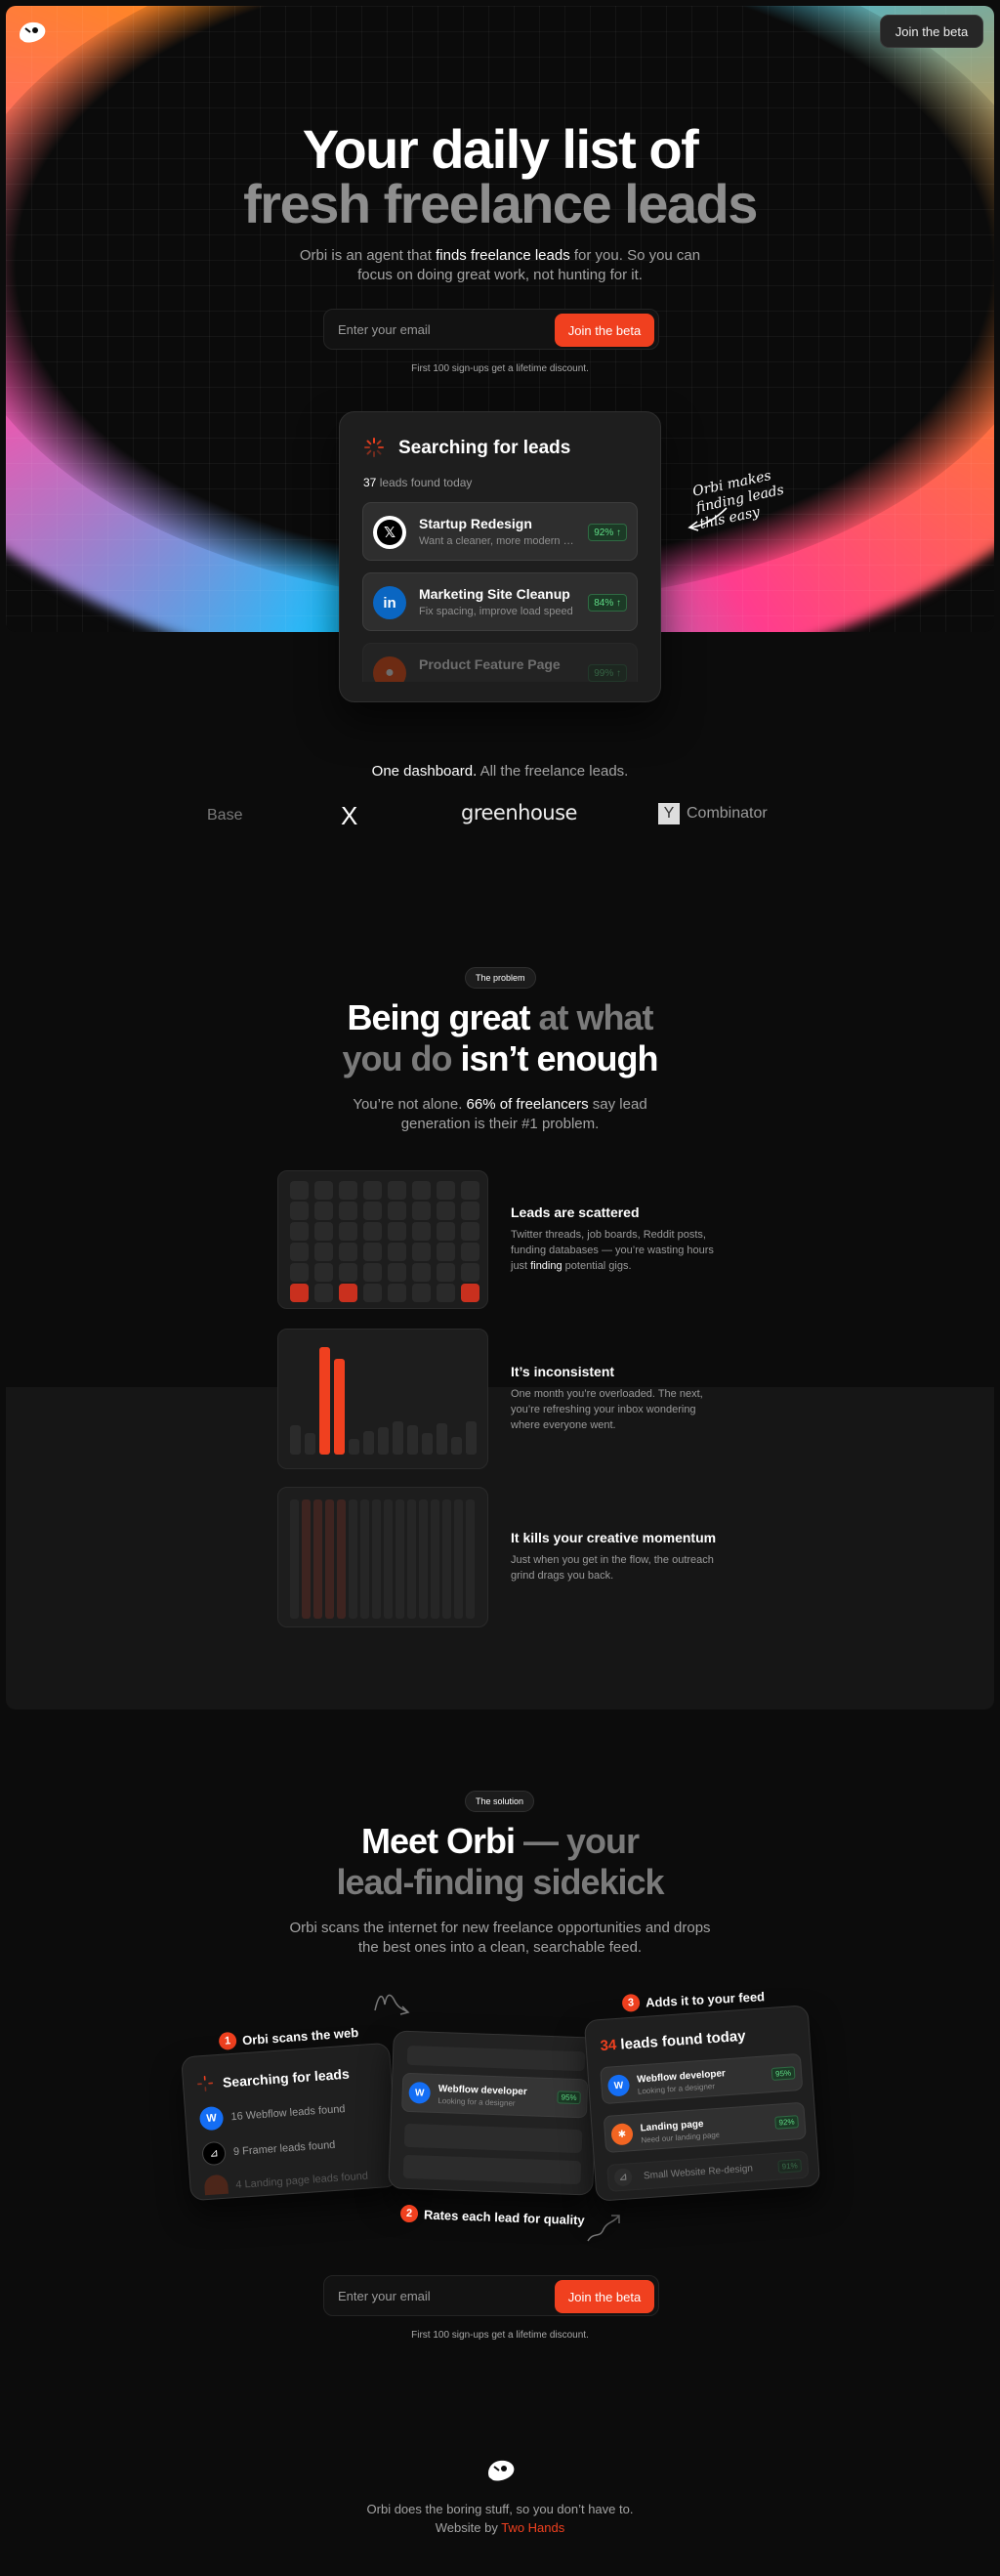 Image resolution: width=1000 pixels, height=2576 pixels. I want to click on problem-item-title: It kills your creative momentum, so click(614, 1537).